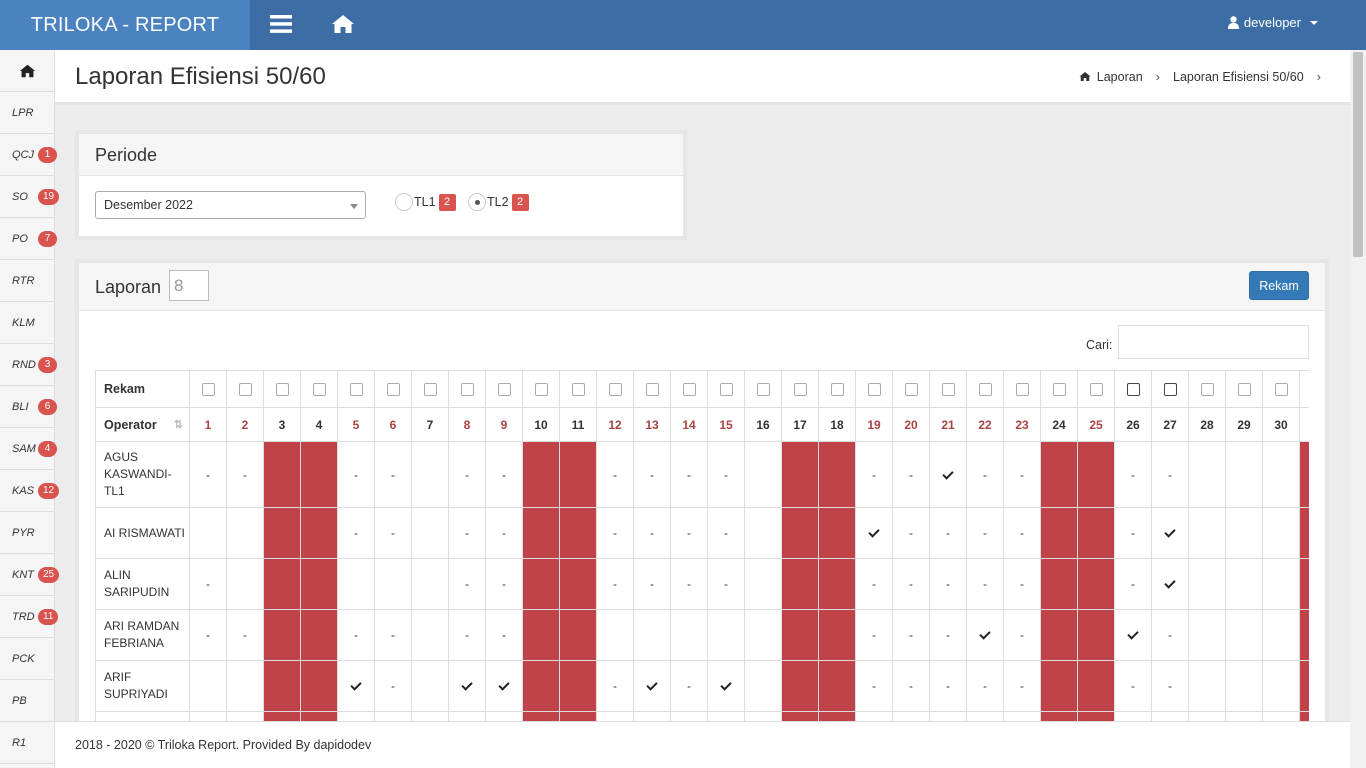 The image size is (1366, 768). I want to click on column-header-day-30: 30, so click(1281, 424).